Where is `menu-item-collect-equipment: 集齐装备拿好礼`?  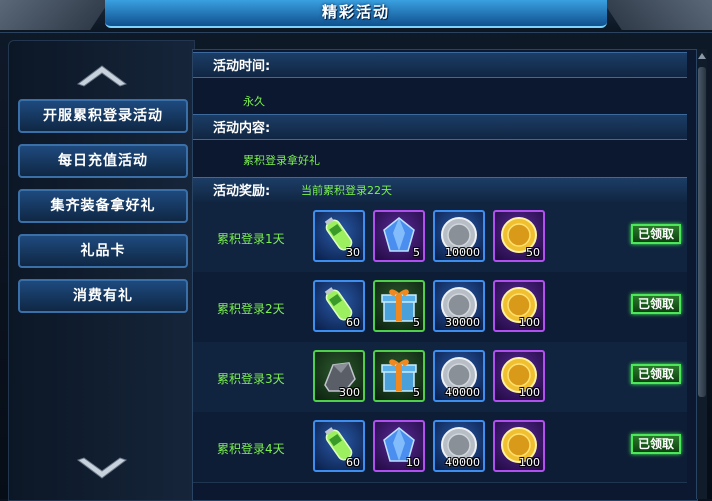
menu-item-collect-equipment: 集齐装备拿好礼 is located at coordinates (103, 206).